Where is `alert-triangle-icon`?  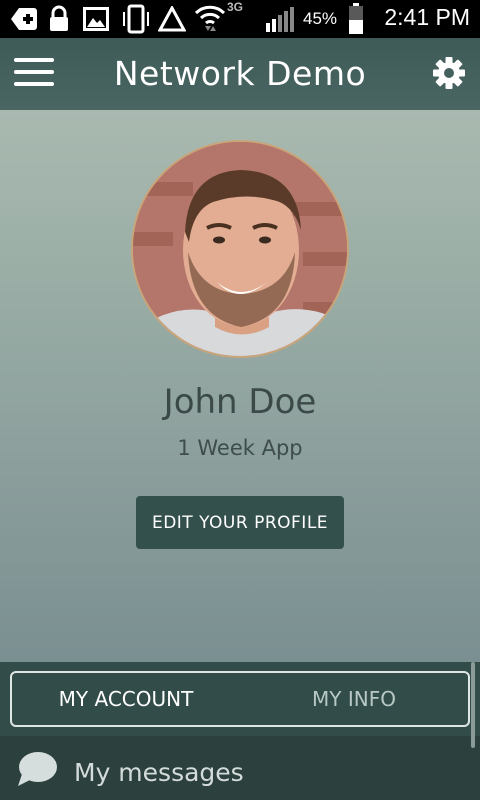
alert-triangle-icon is located at coordinates (172, 19).